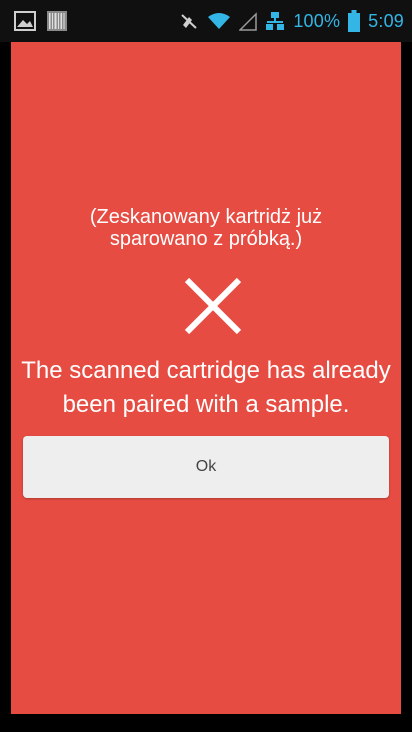  I want to click on battery-percent: 100%, so click(317, 20).